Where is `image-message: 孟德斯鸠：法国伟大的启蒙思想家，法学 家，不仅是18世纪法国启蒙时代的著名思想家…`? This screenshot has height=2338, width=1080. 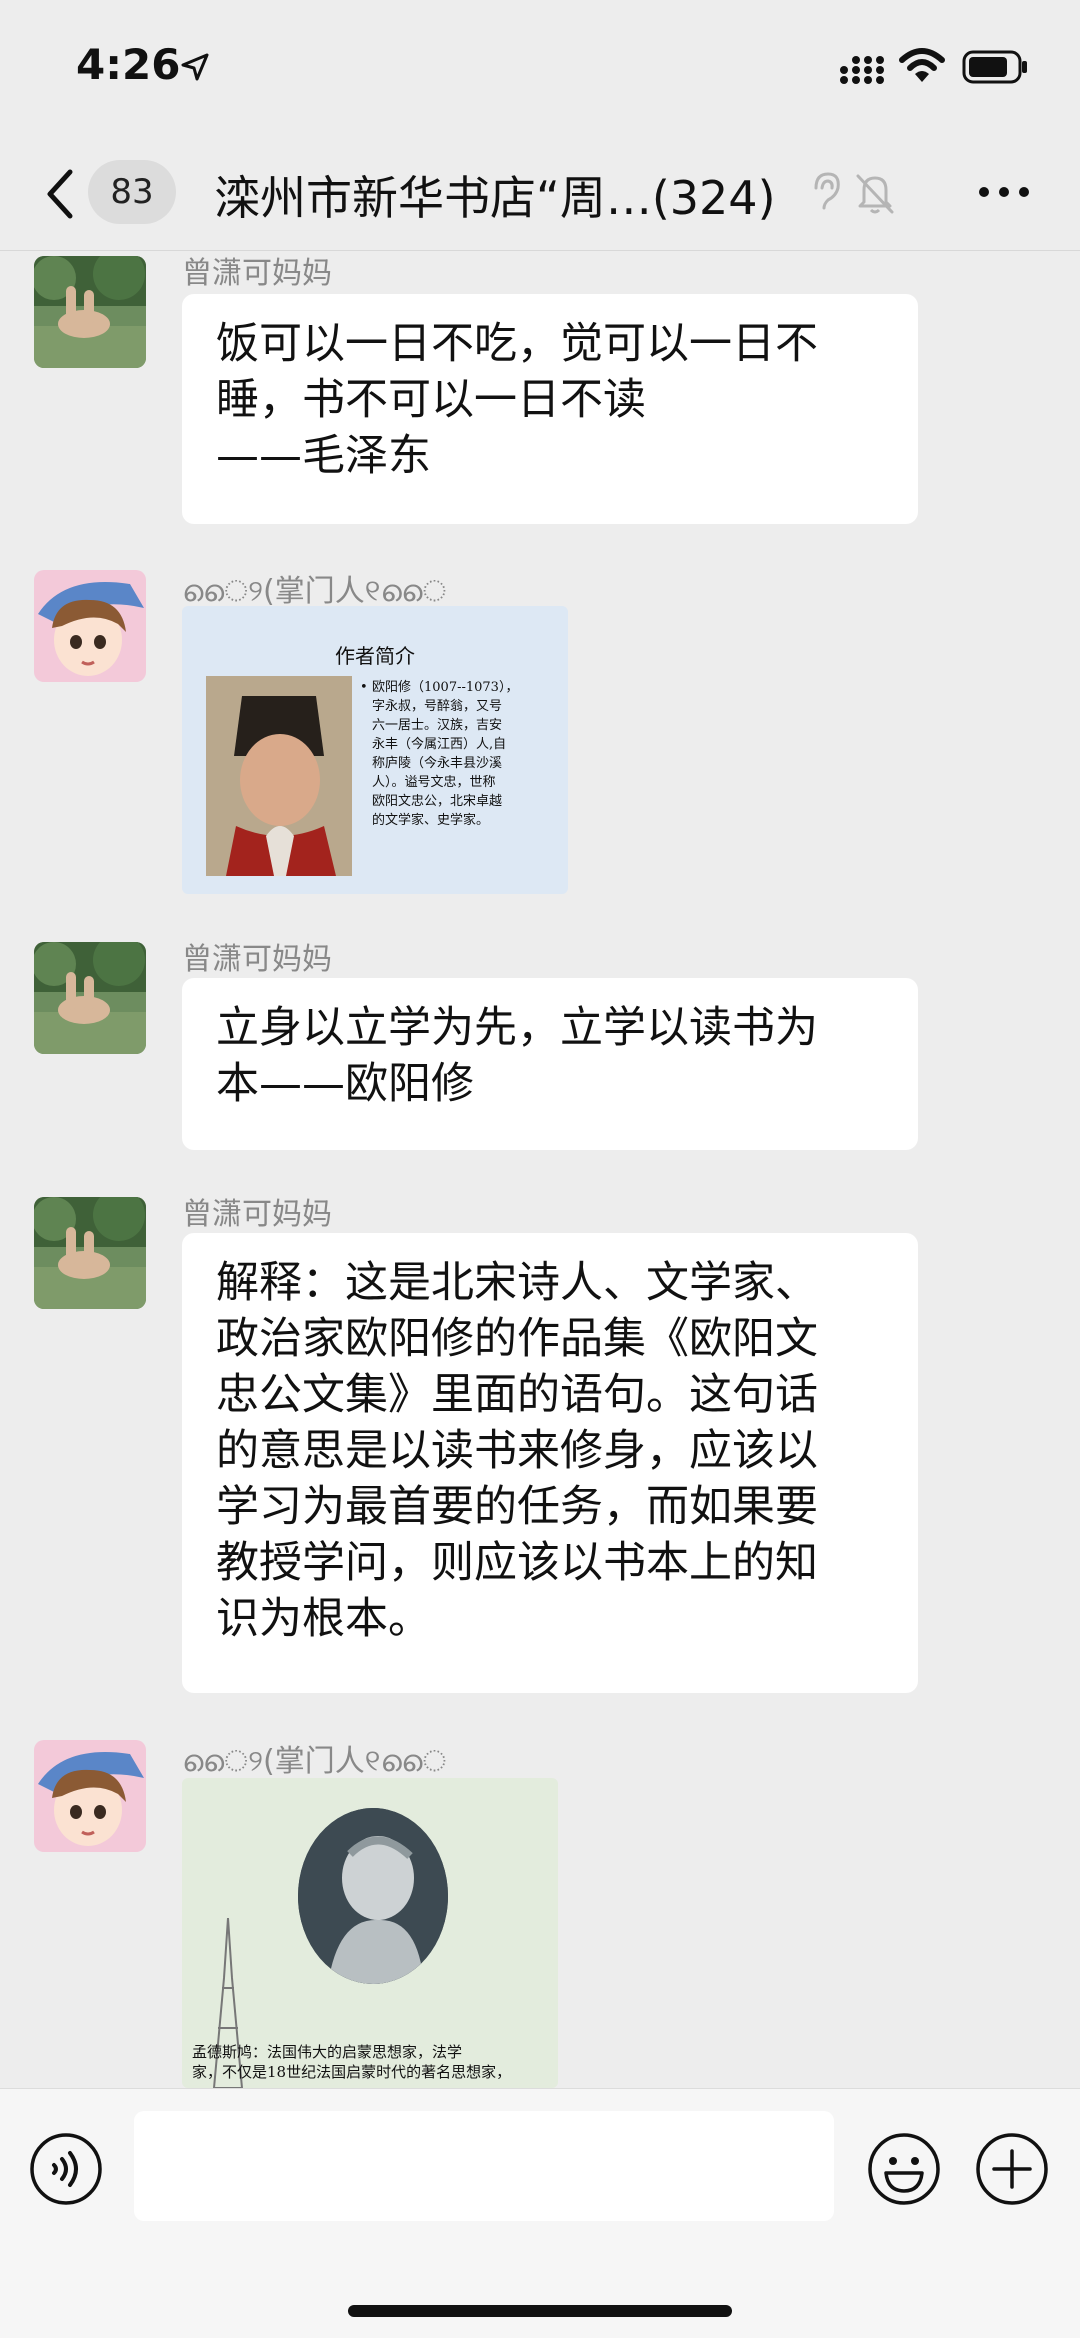
image-message: 孟德斯鸠：法国伟大的启蒙思想家，法学 家，不仅是18世纪法国启蒙时代的著名思想家… is located at coordinates (370, 1933).